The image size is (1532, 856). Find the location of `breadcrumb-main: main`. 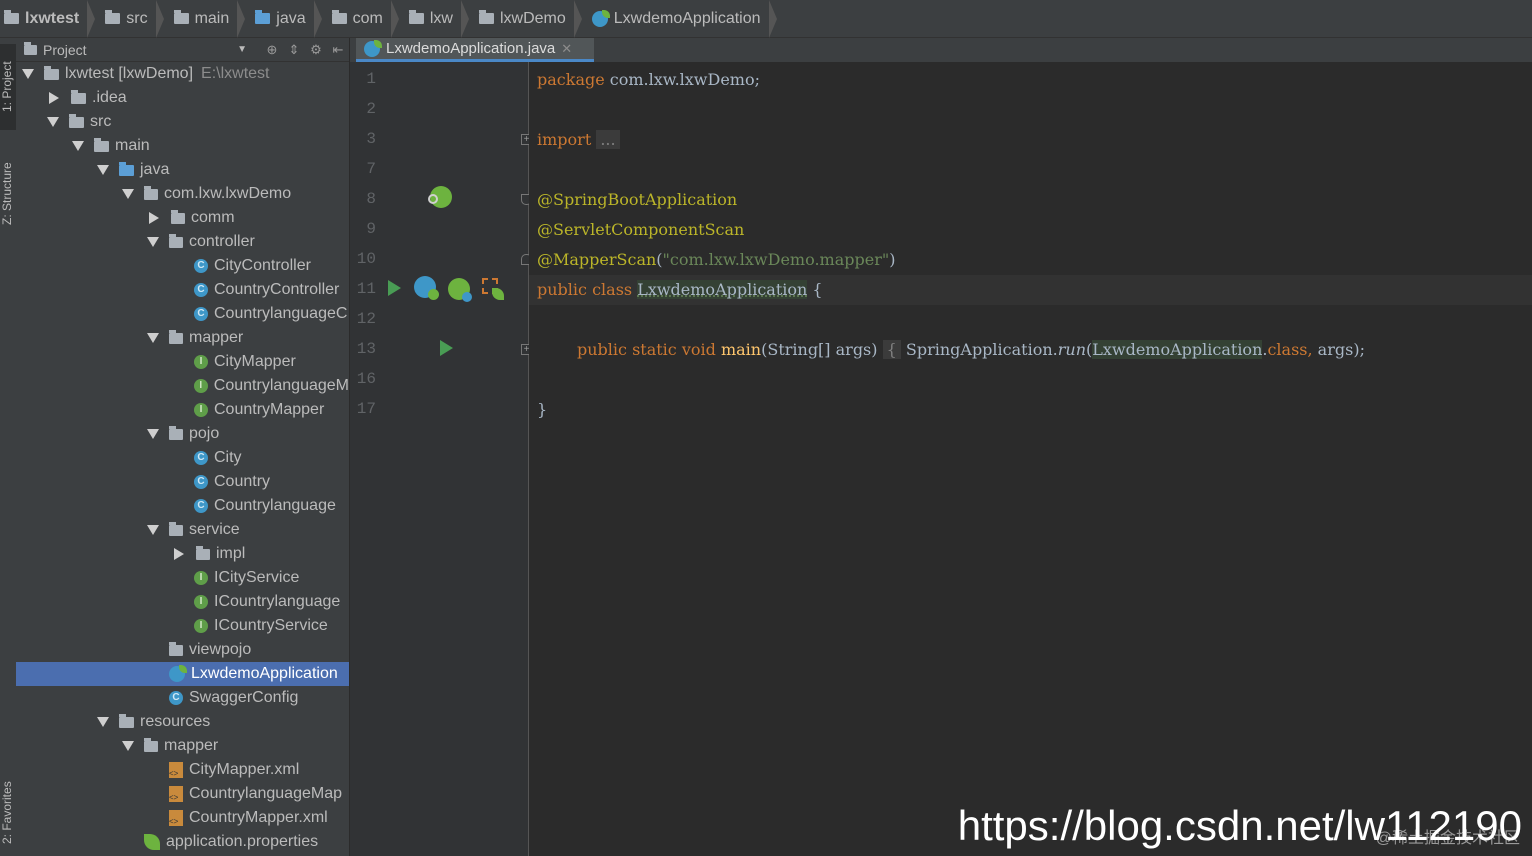

breadcrumb-main: main is located at coordinates (211, 19).